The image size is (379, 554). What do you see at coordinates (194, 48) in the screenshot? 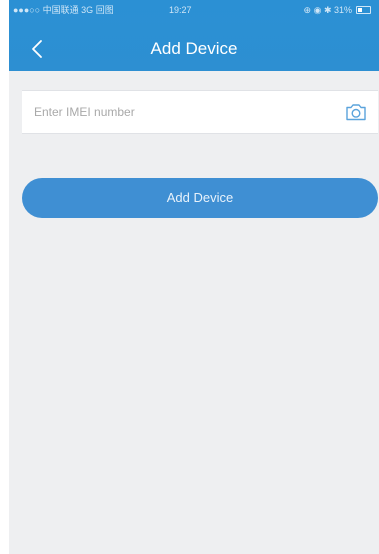
I see `page-title: Add Device` at bounding box center [194, 48].